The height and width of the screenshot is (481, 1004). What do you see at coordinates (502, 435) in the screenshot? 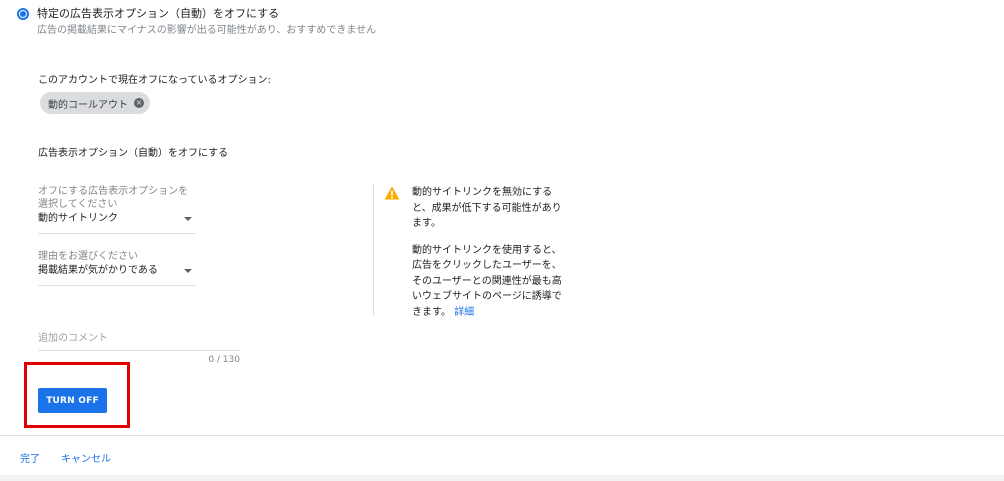
I see `footer-divider` at bounding box center [502, 435].